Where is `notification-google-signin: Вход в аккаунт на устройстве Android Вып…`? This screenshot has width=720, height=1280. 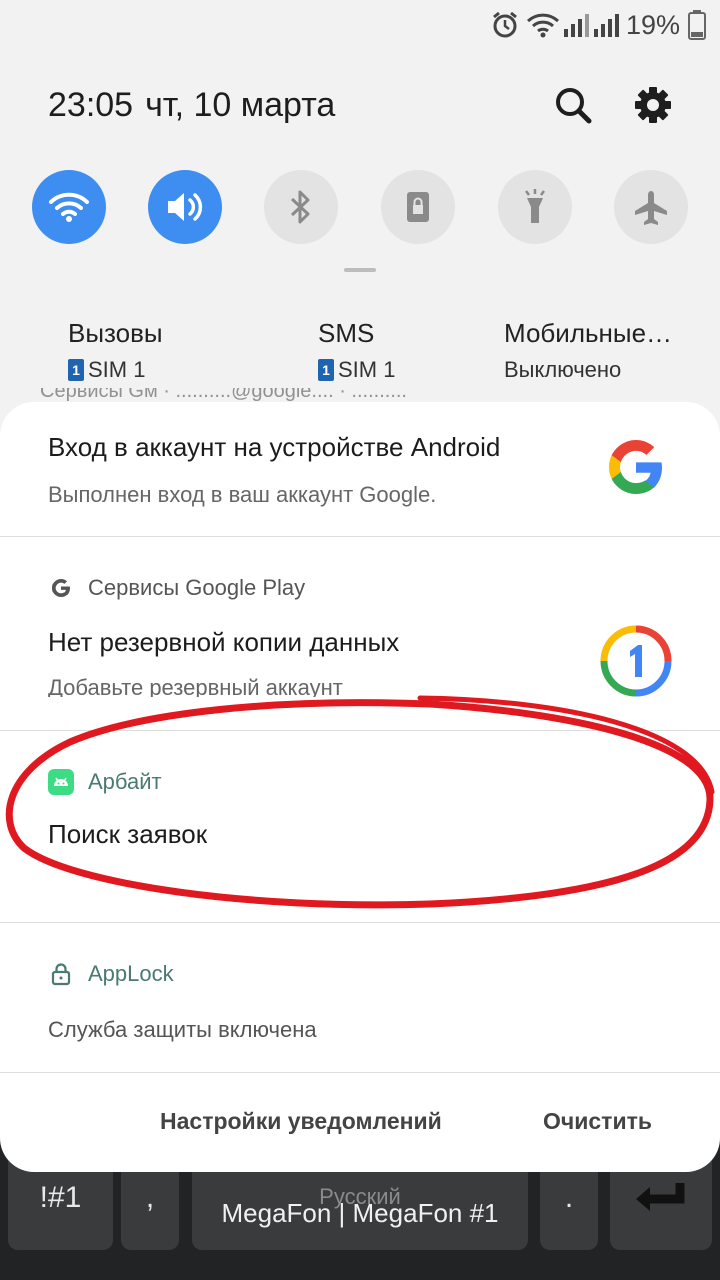 notification-google-signin: Вход в аккаунт на устройстве Android Вып… is located at coordinates (360, 469).